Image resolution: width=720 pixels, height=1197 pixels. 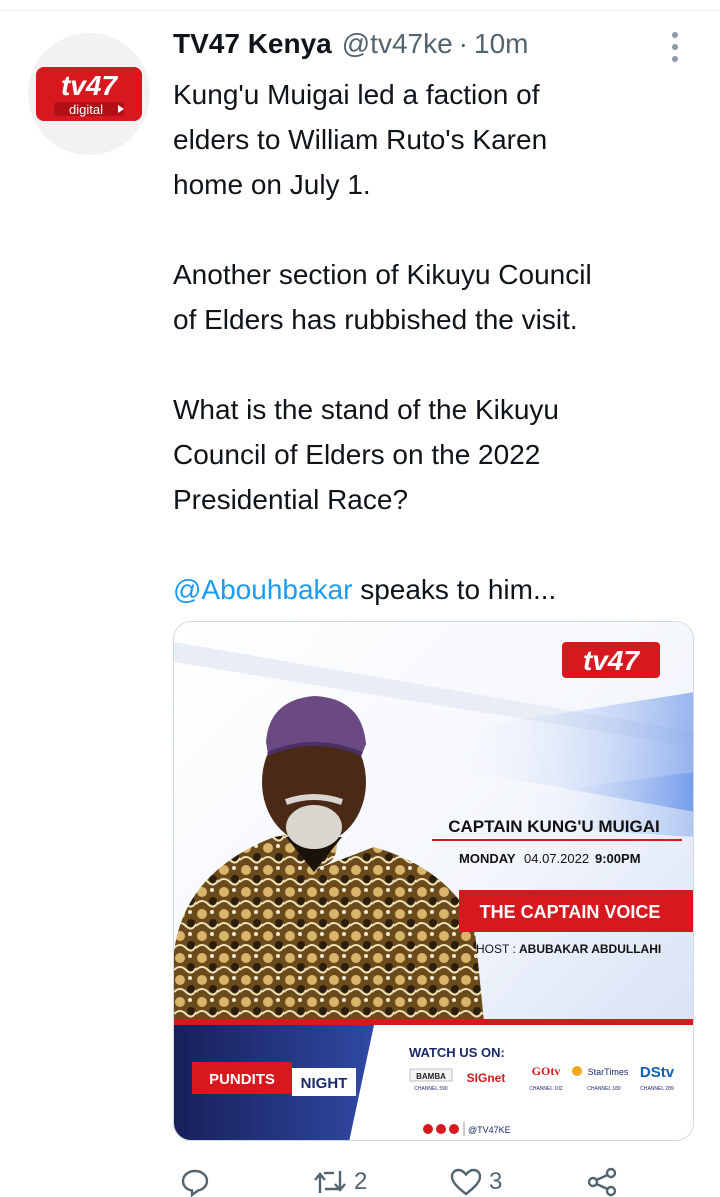 What do you see at coordinates (657, 1089) in the screenshot?
I see `channel-dstv-number: CHANNEL 289` at bounding box center [657, 1089].